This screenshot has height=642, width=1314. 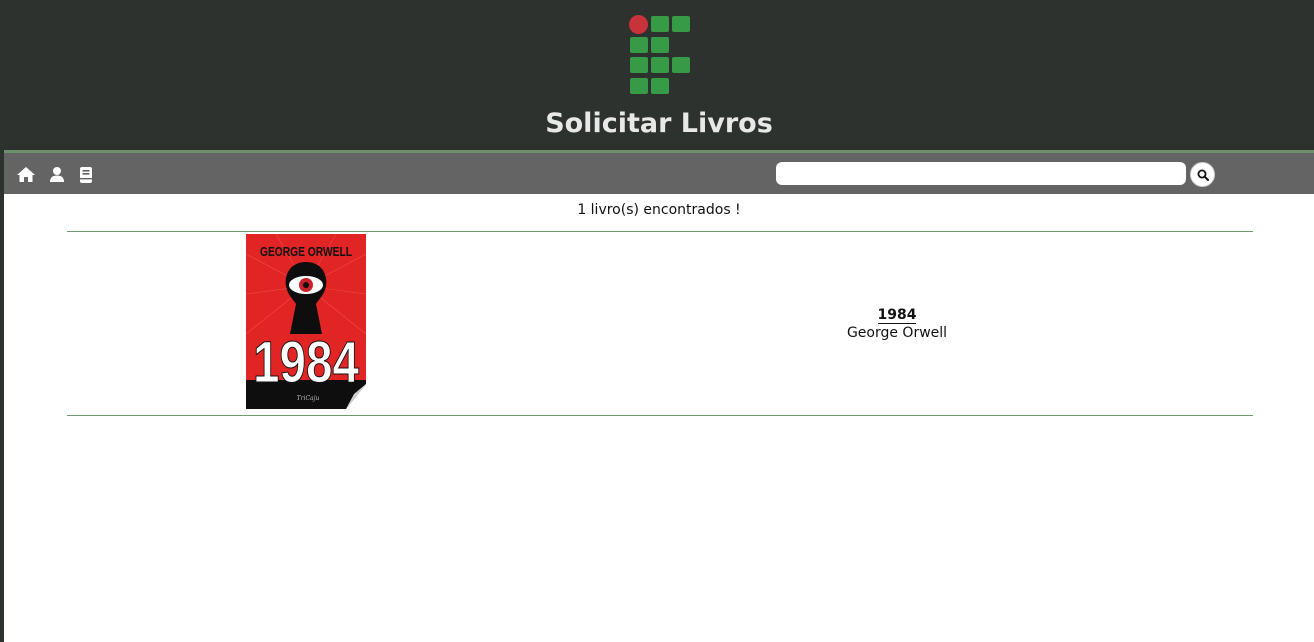 I want to click on divider-top, so click(x=660, y=231).